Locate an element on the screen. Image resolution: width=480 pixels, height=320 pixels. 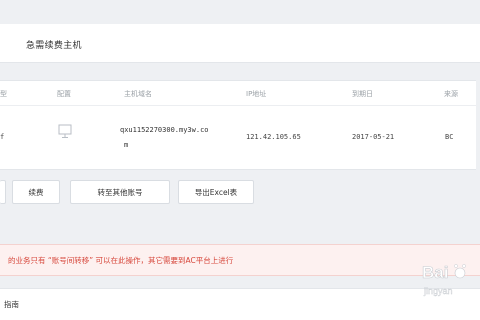
page-header: 急需续费主机 is located at coordinates (240, 43).